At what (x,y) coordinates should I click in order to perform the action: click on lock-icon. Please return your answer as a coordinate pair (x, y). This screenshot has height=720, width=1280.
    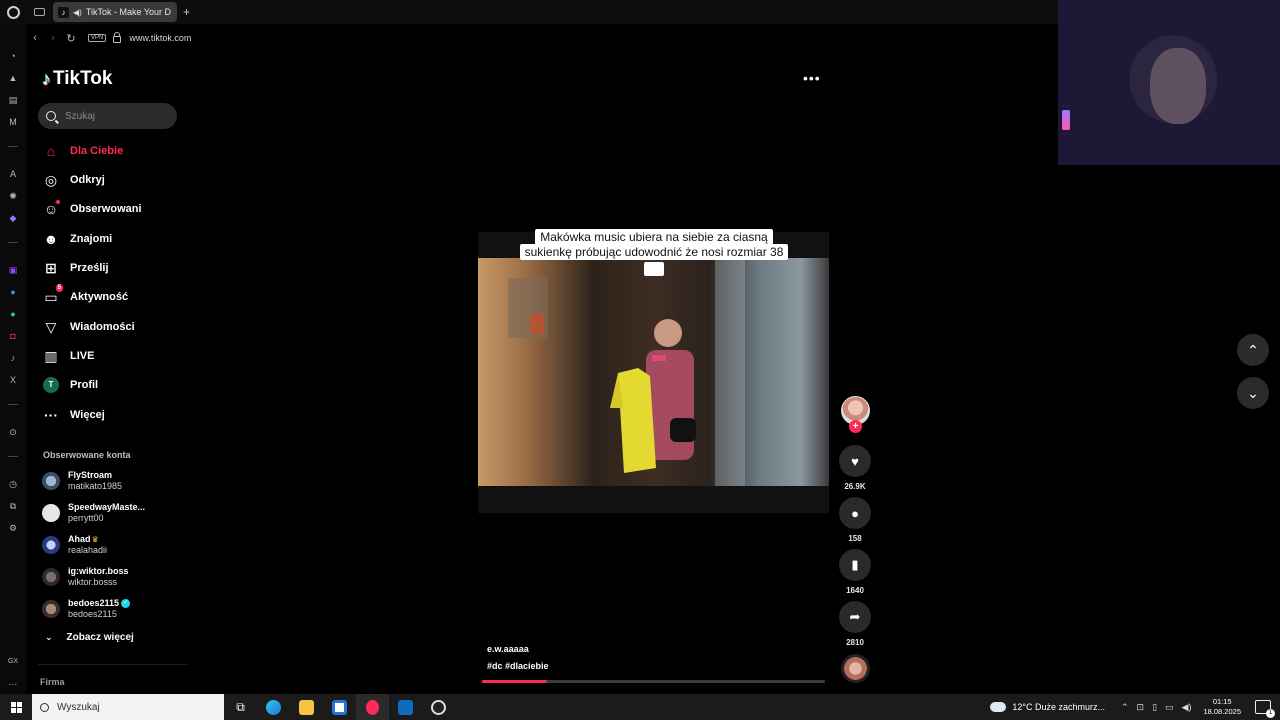
    Looking at the image, I should click on (117, 37).